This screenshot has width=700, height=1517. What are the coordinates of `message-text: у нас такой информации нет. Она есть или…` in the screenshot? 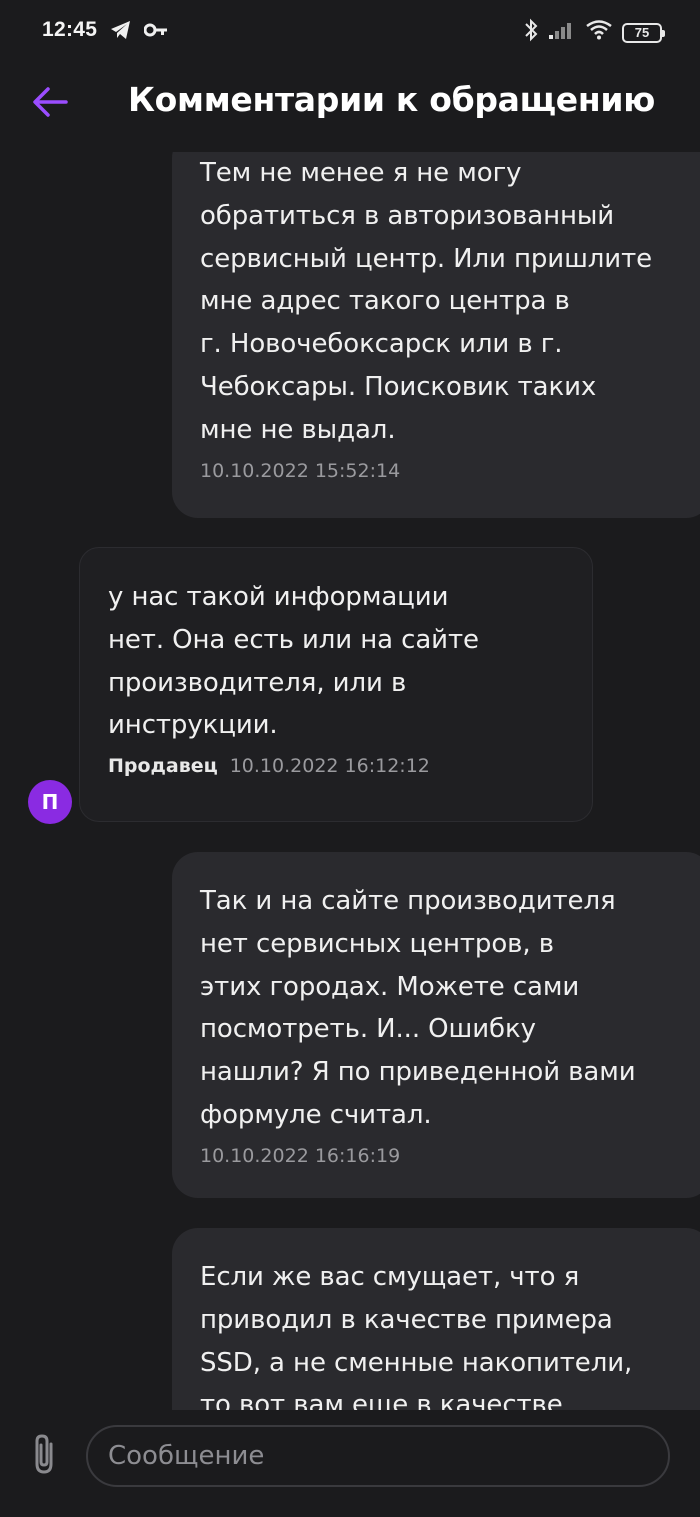 It's located at (293, 661).